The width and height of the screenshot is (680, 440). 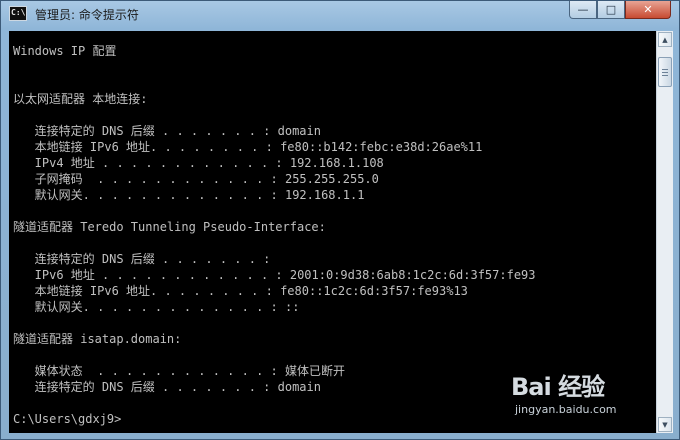 What do you see at coordinates (87, 15) in the screenshot?
I see `window-title: 管理员: 命令提示符` at bounding box center [87, 15].